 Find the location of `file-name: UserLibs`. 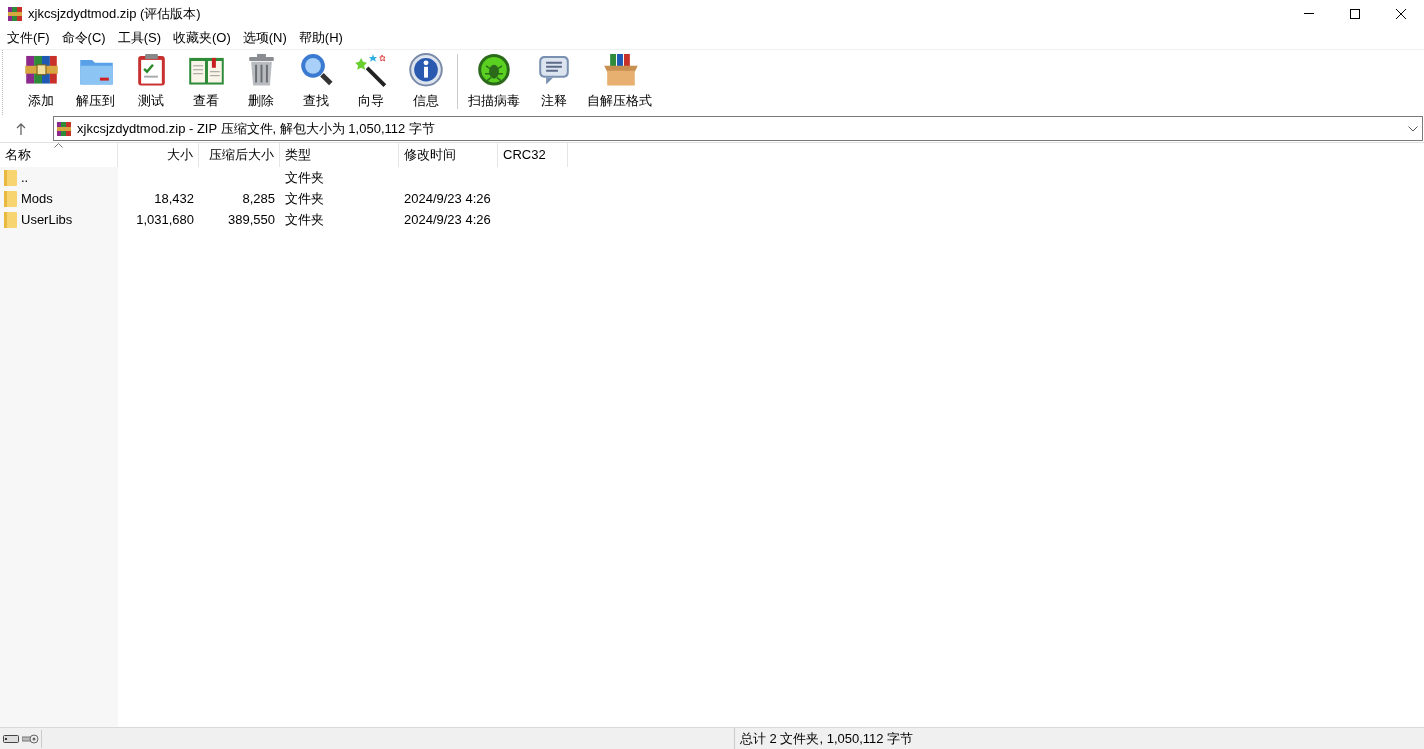

file-name: UserLibs is located at coordinates (47, 219).